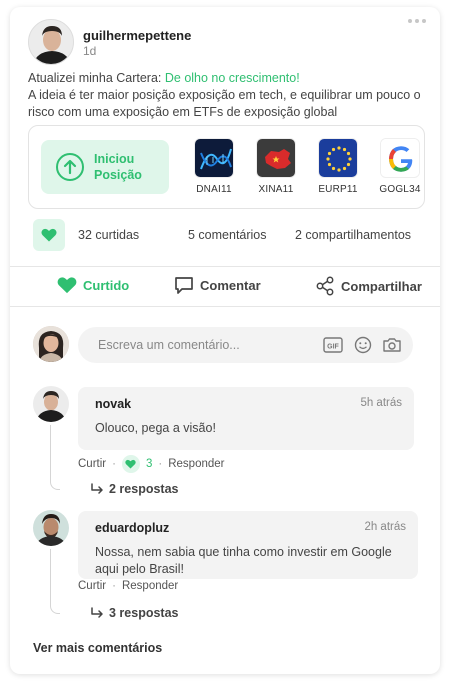 This screenshot has height=683, width=450. Describe the element at coordinates (137, 35) in the screenshot. I see `author-username: guilhermepettene` at that location.